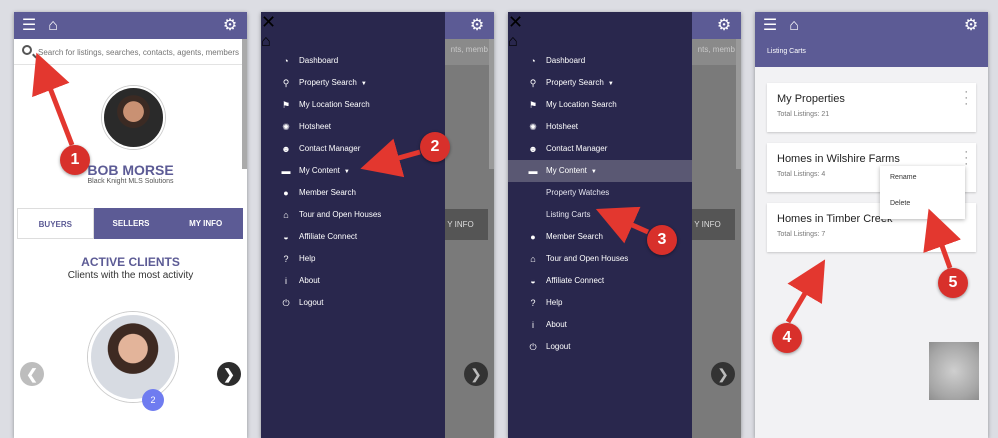 This screenshot has height=438, width=998. I want to click on scrollbar, so click(244, 104).